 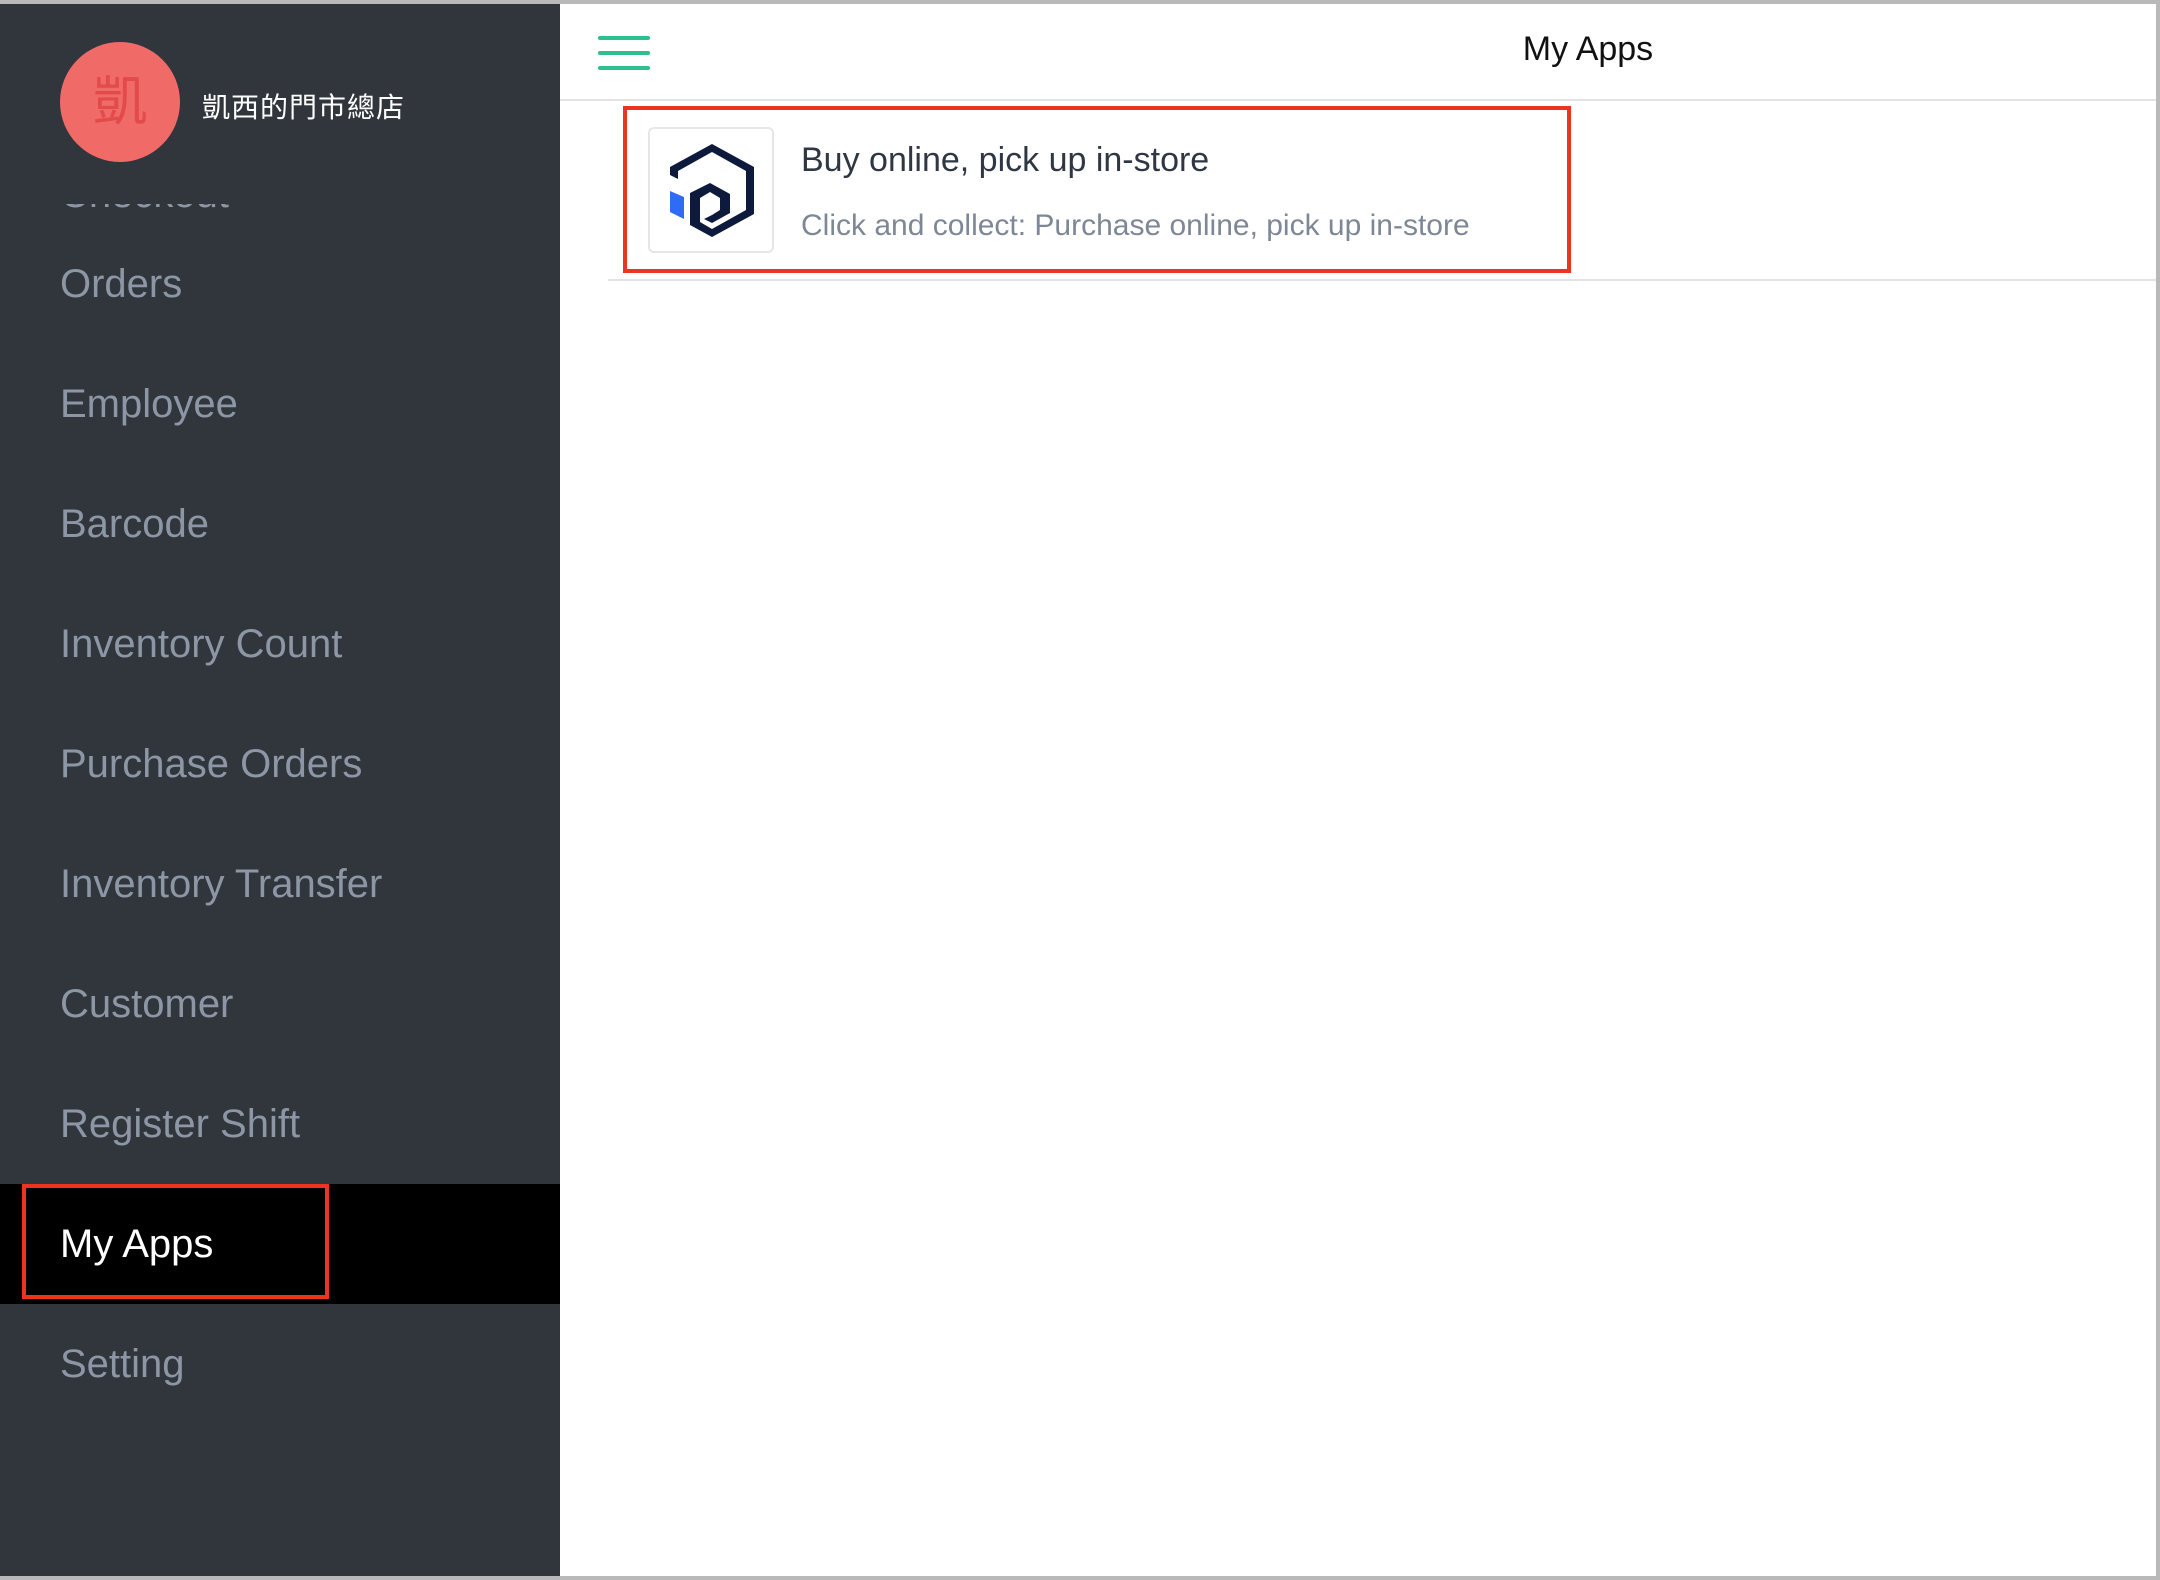 I want to click on store-header: 凱 凱西的門市總店, so click(x=280, y=104).